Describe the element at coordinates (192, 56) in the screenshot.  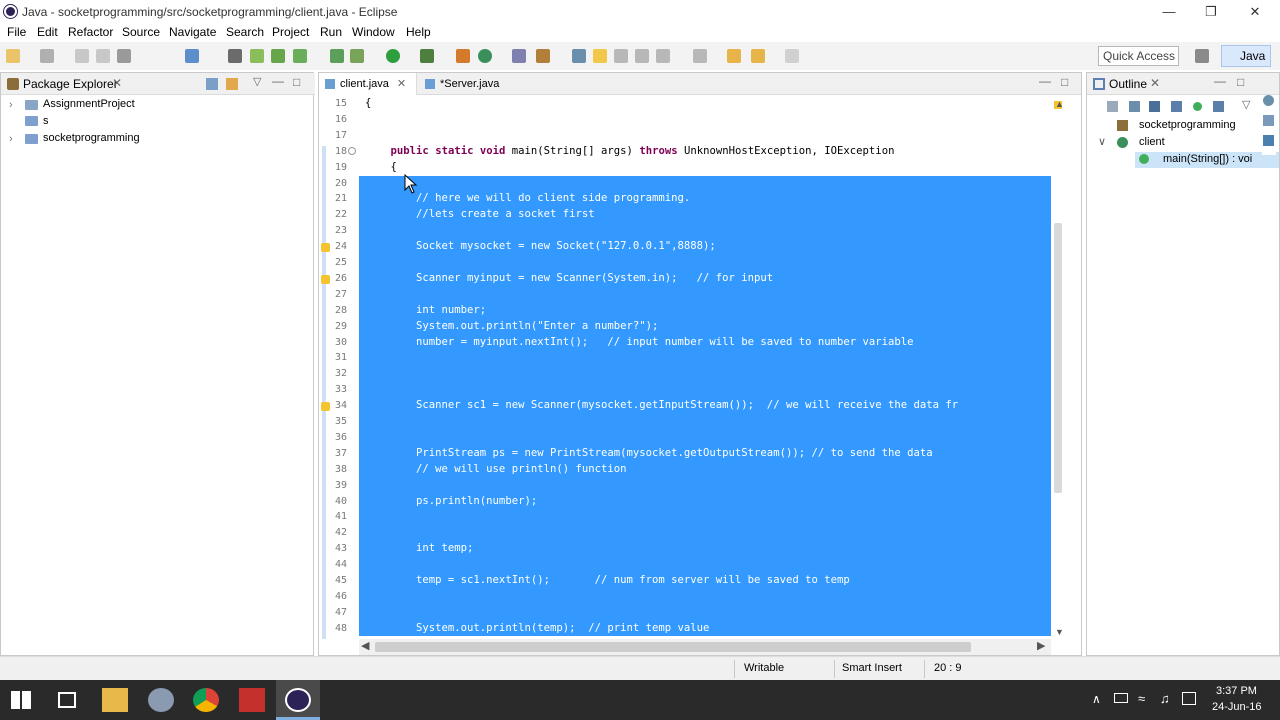
I see `terminal-icon` at that location.